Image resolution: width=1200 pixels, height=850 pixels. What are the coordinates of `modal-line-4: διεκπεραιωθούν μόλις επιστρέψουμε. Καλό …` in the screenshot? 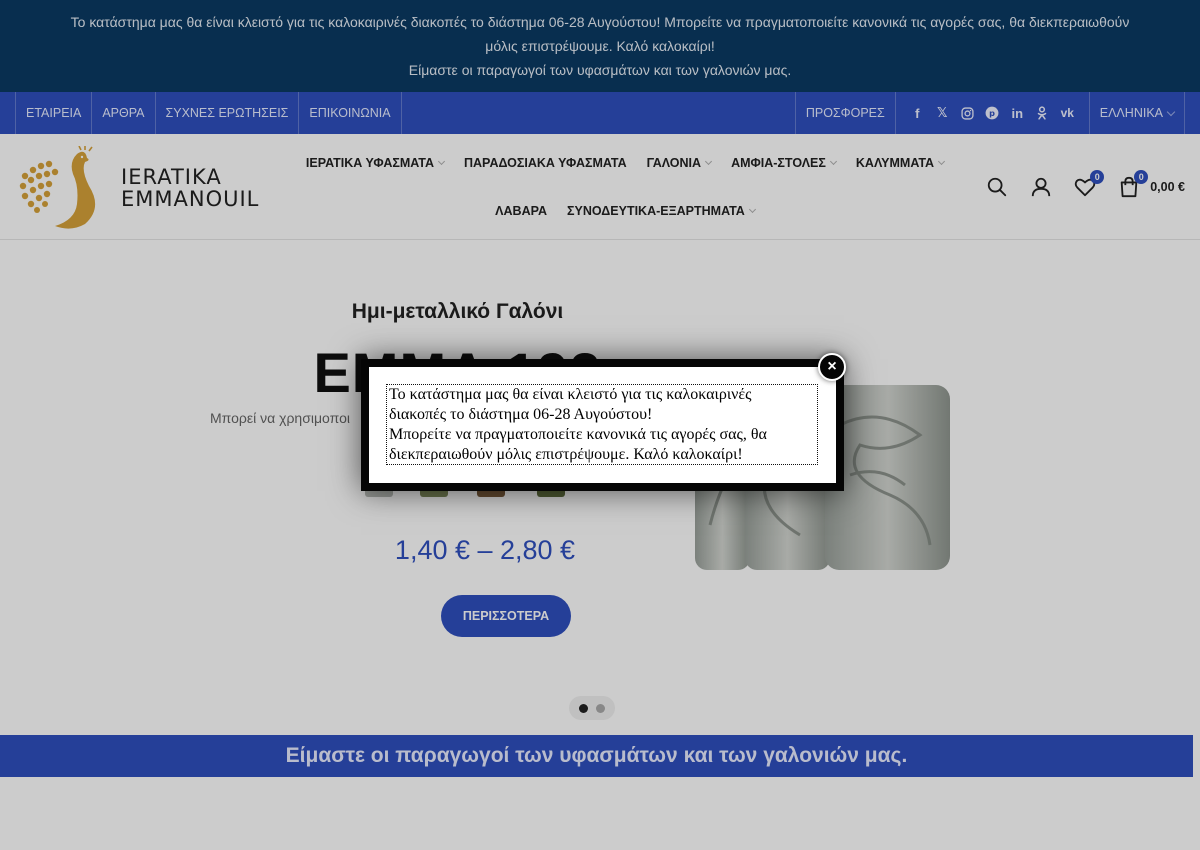 It's located at (566, 454).